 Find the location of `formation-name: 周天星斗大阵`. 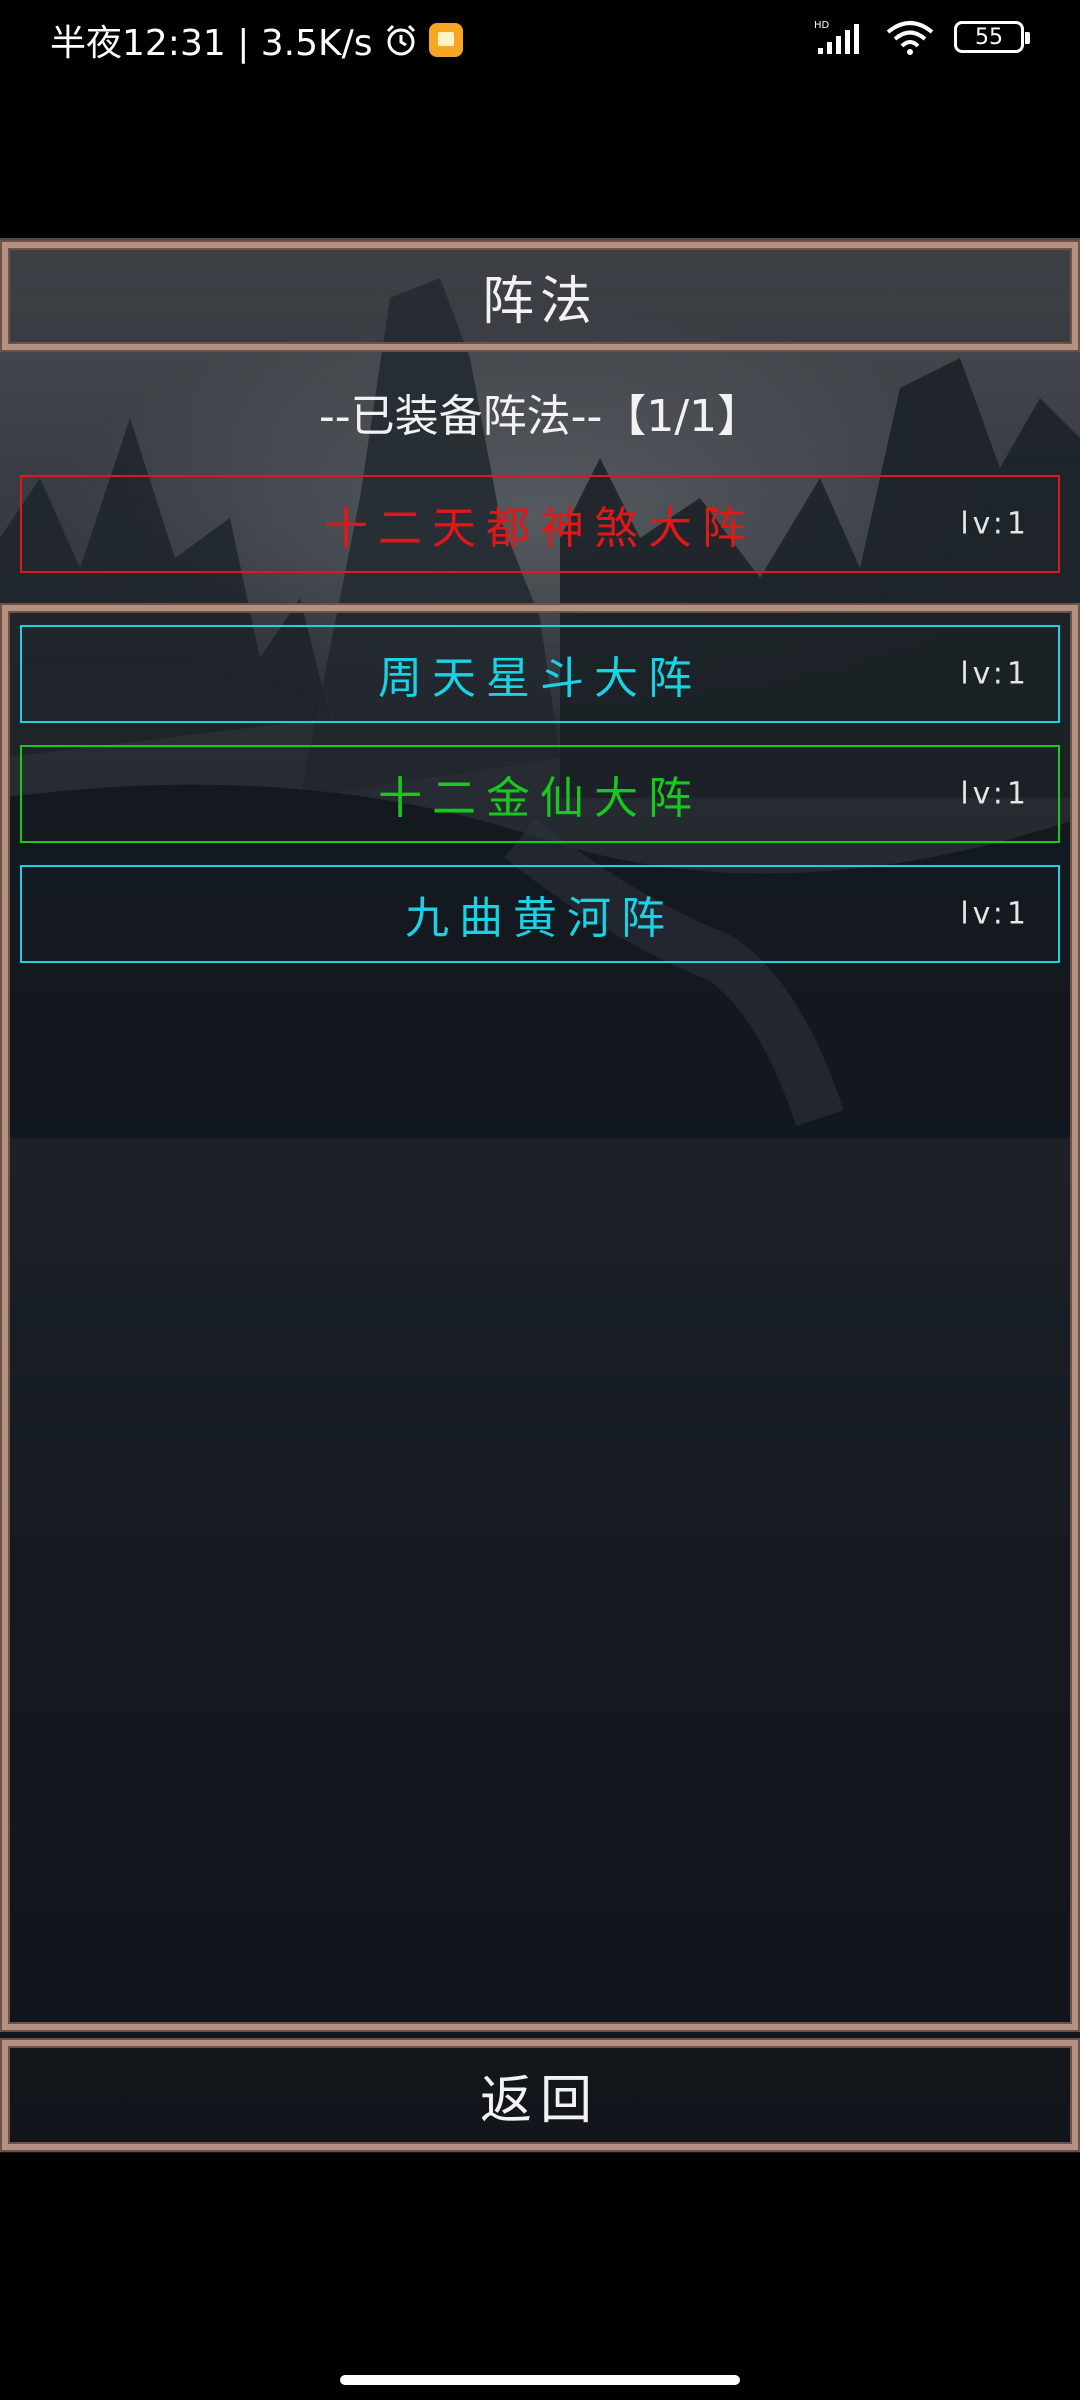

formation-name: 周天星斗大阵 is located at coordinates (540, 678).